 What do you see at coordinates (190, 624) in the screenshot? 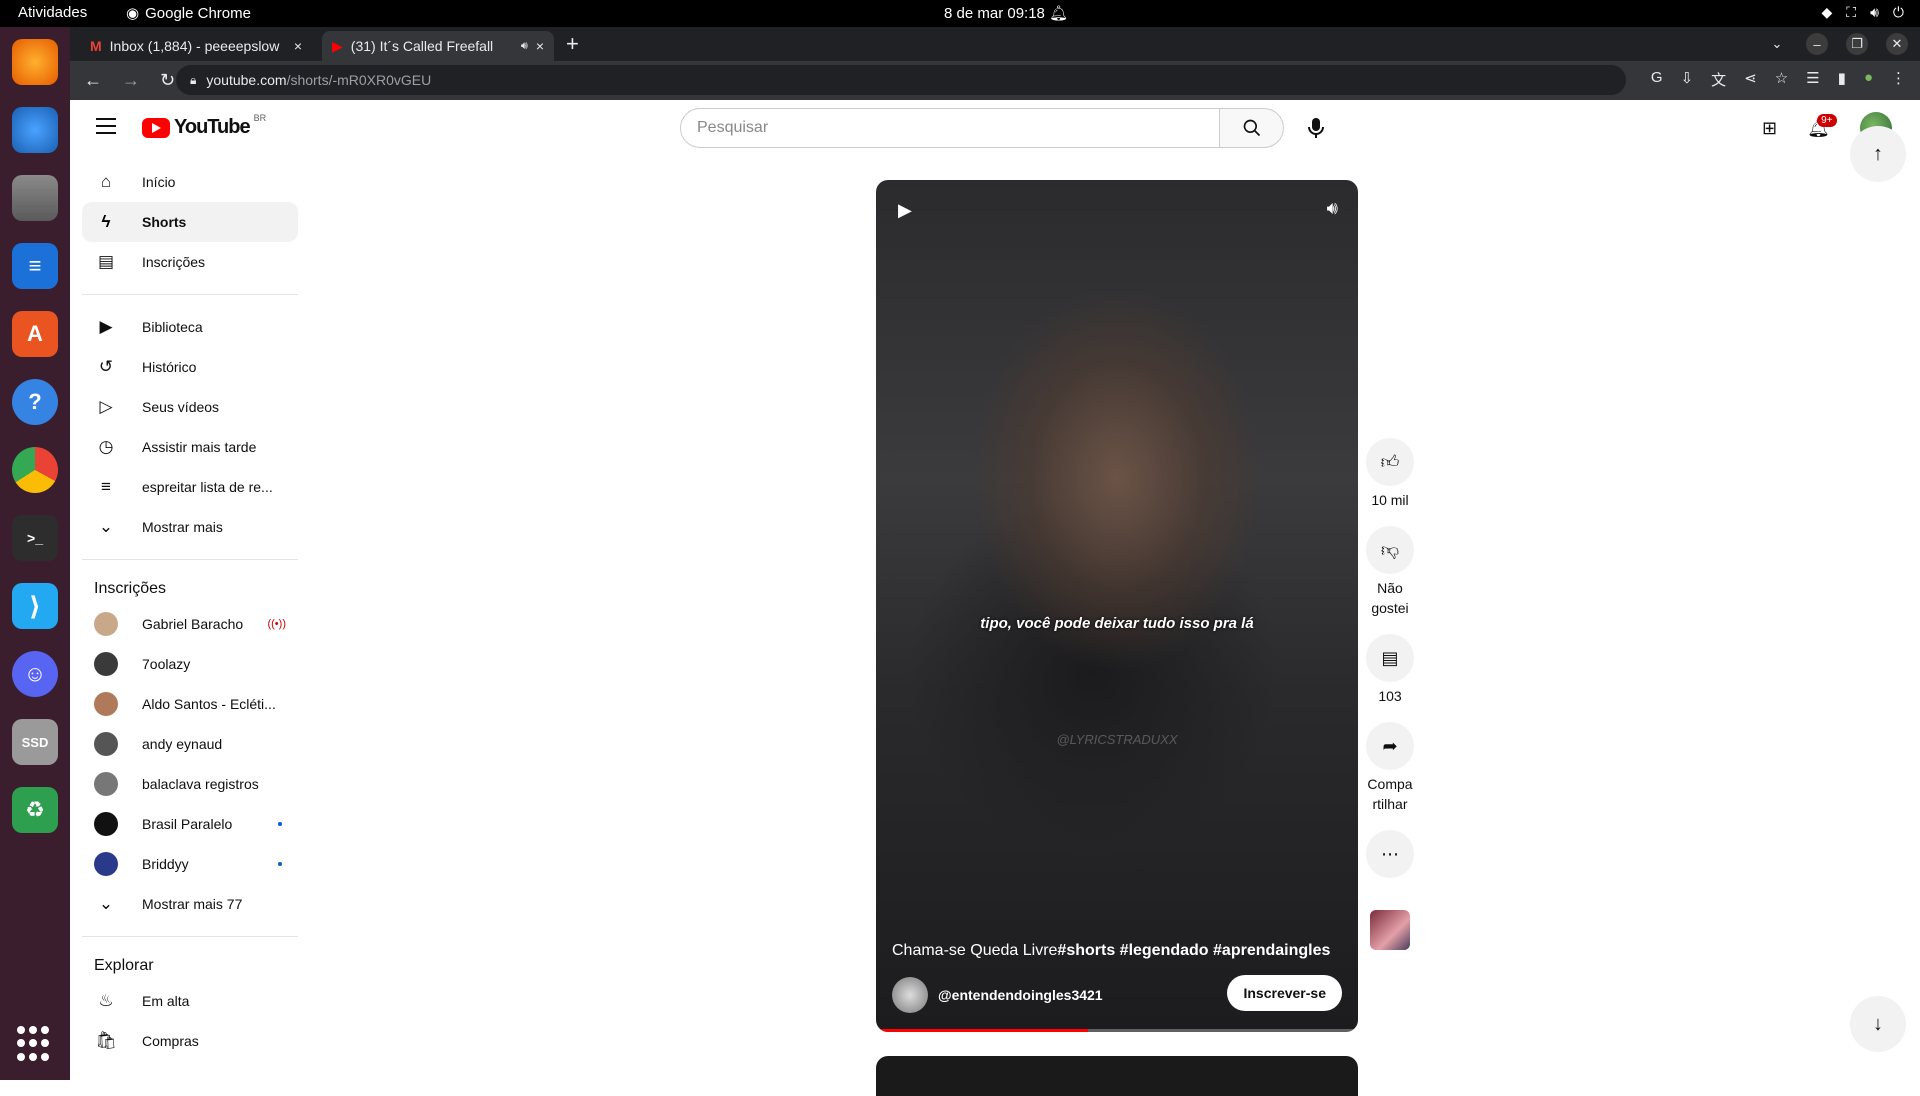
I see `subscription-item: Gabriel Baracho ((•))` at bounding box center [190, 624].